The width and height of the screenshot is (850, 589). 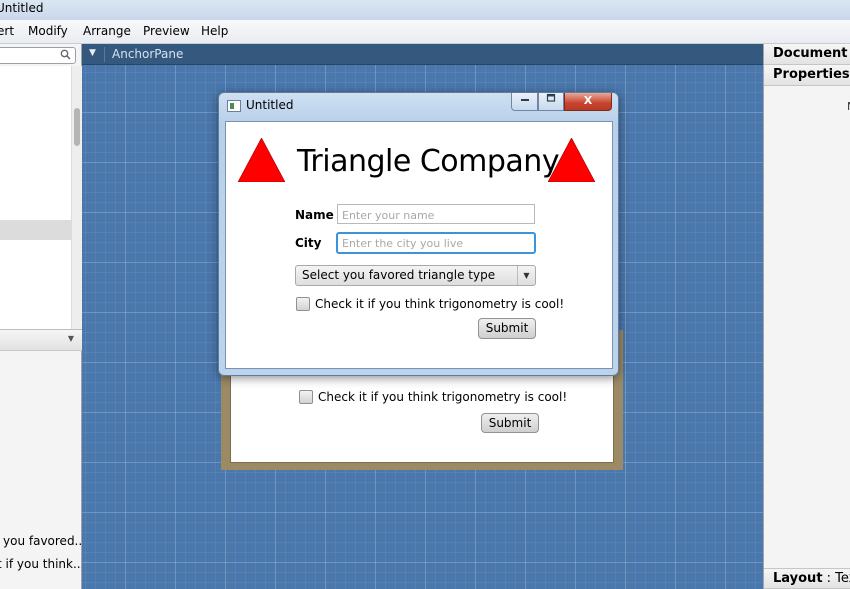 I want to click on layout-tail: : Text, so click(x=838, y=578).